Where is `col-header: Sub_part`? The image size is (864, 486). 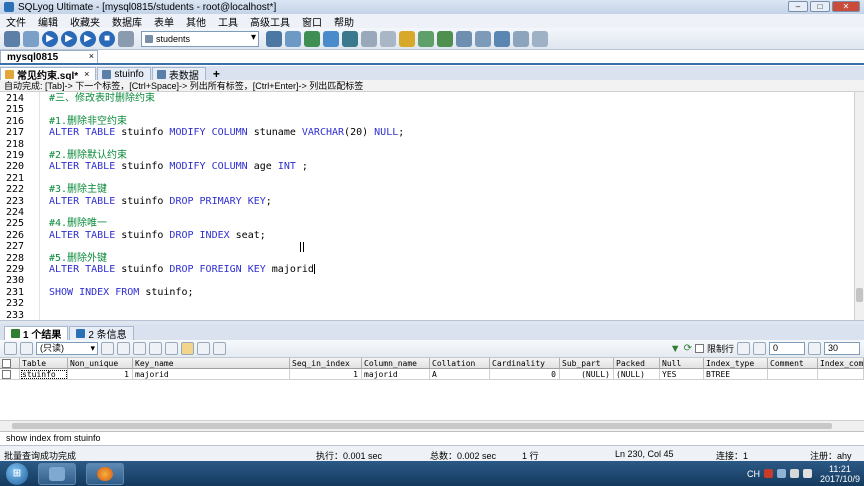 col-header: Sub_part is located at coordinates (587, 363).